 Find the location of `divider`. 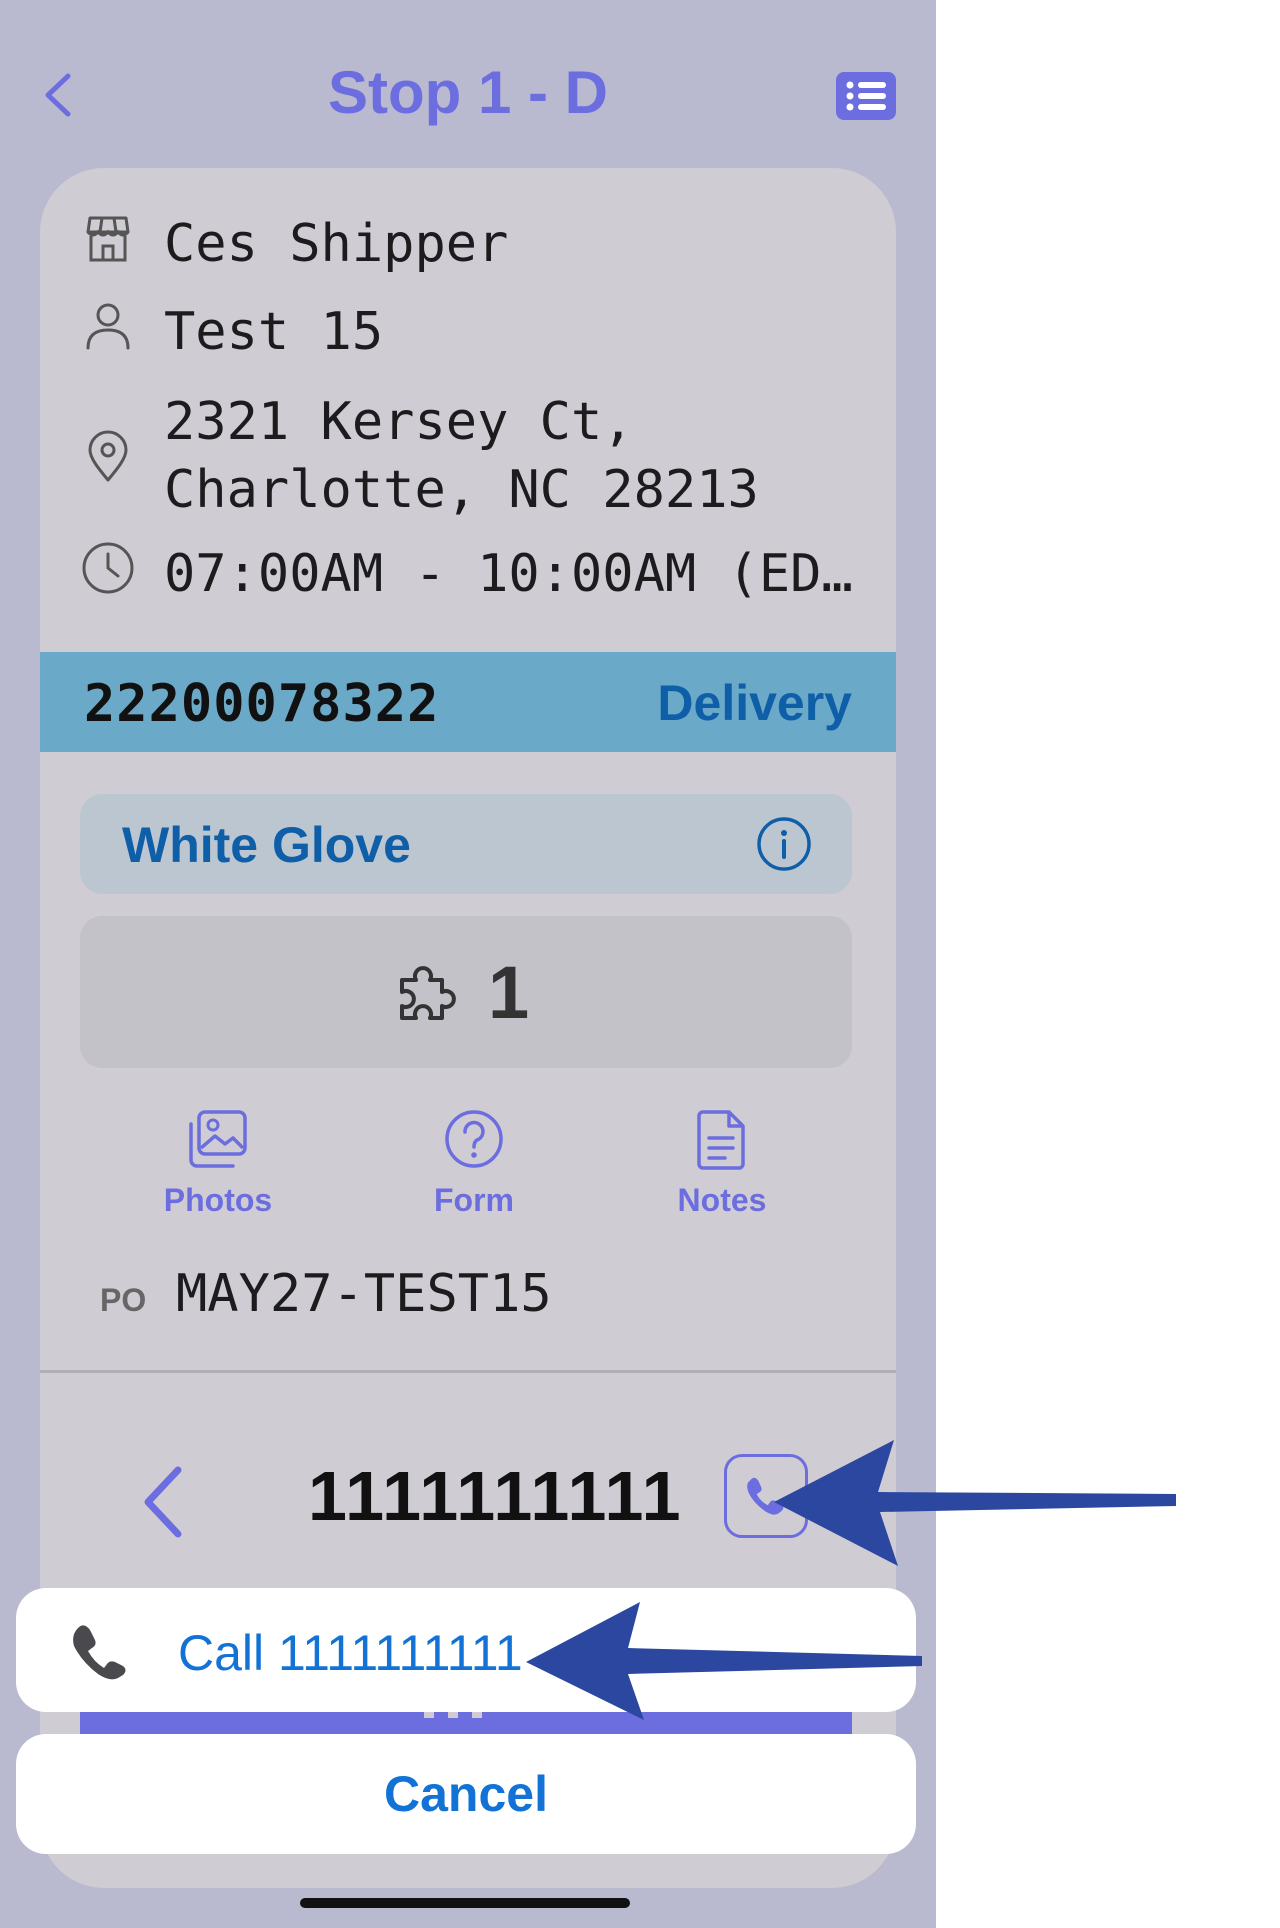

divider is located at coordinates (468, 1371).